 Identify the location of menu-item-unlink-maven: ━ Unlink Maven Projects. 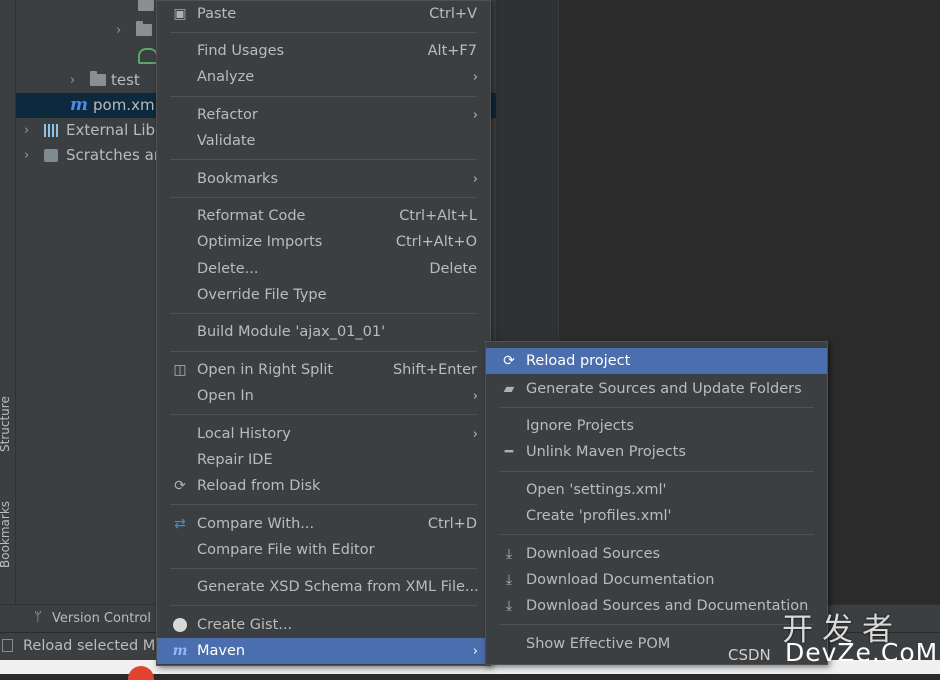
(656, 452).